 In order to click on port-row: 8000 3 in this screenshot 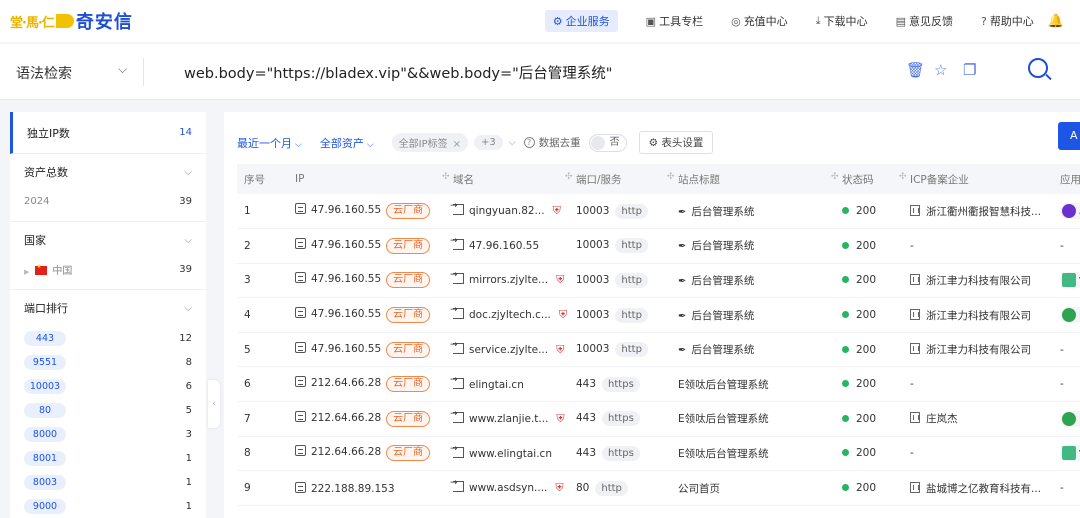, I will do `click(108, 434)`.